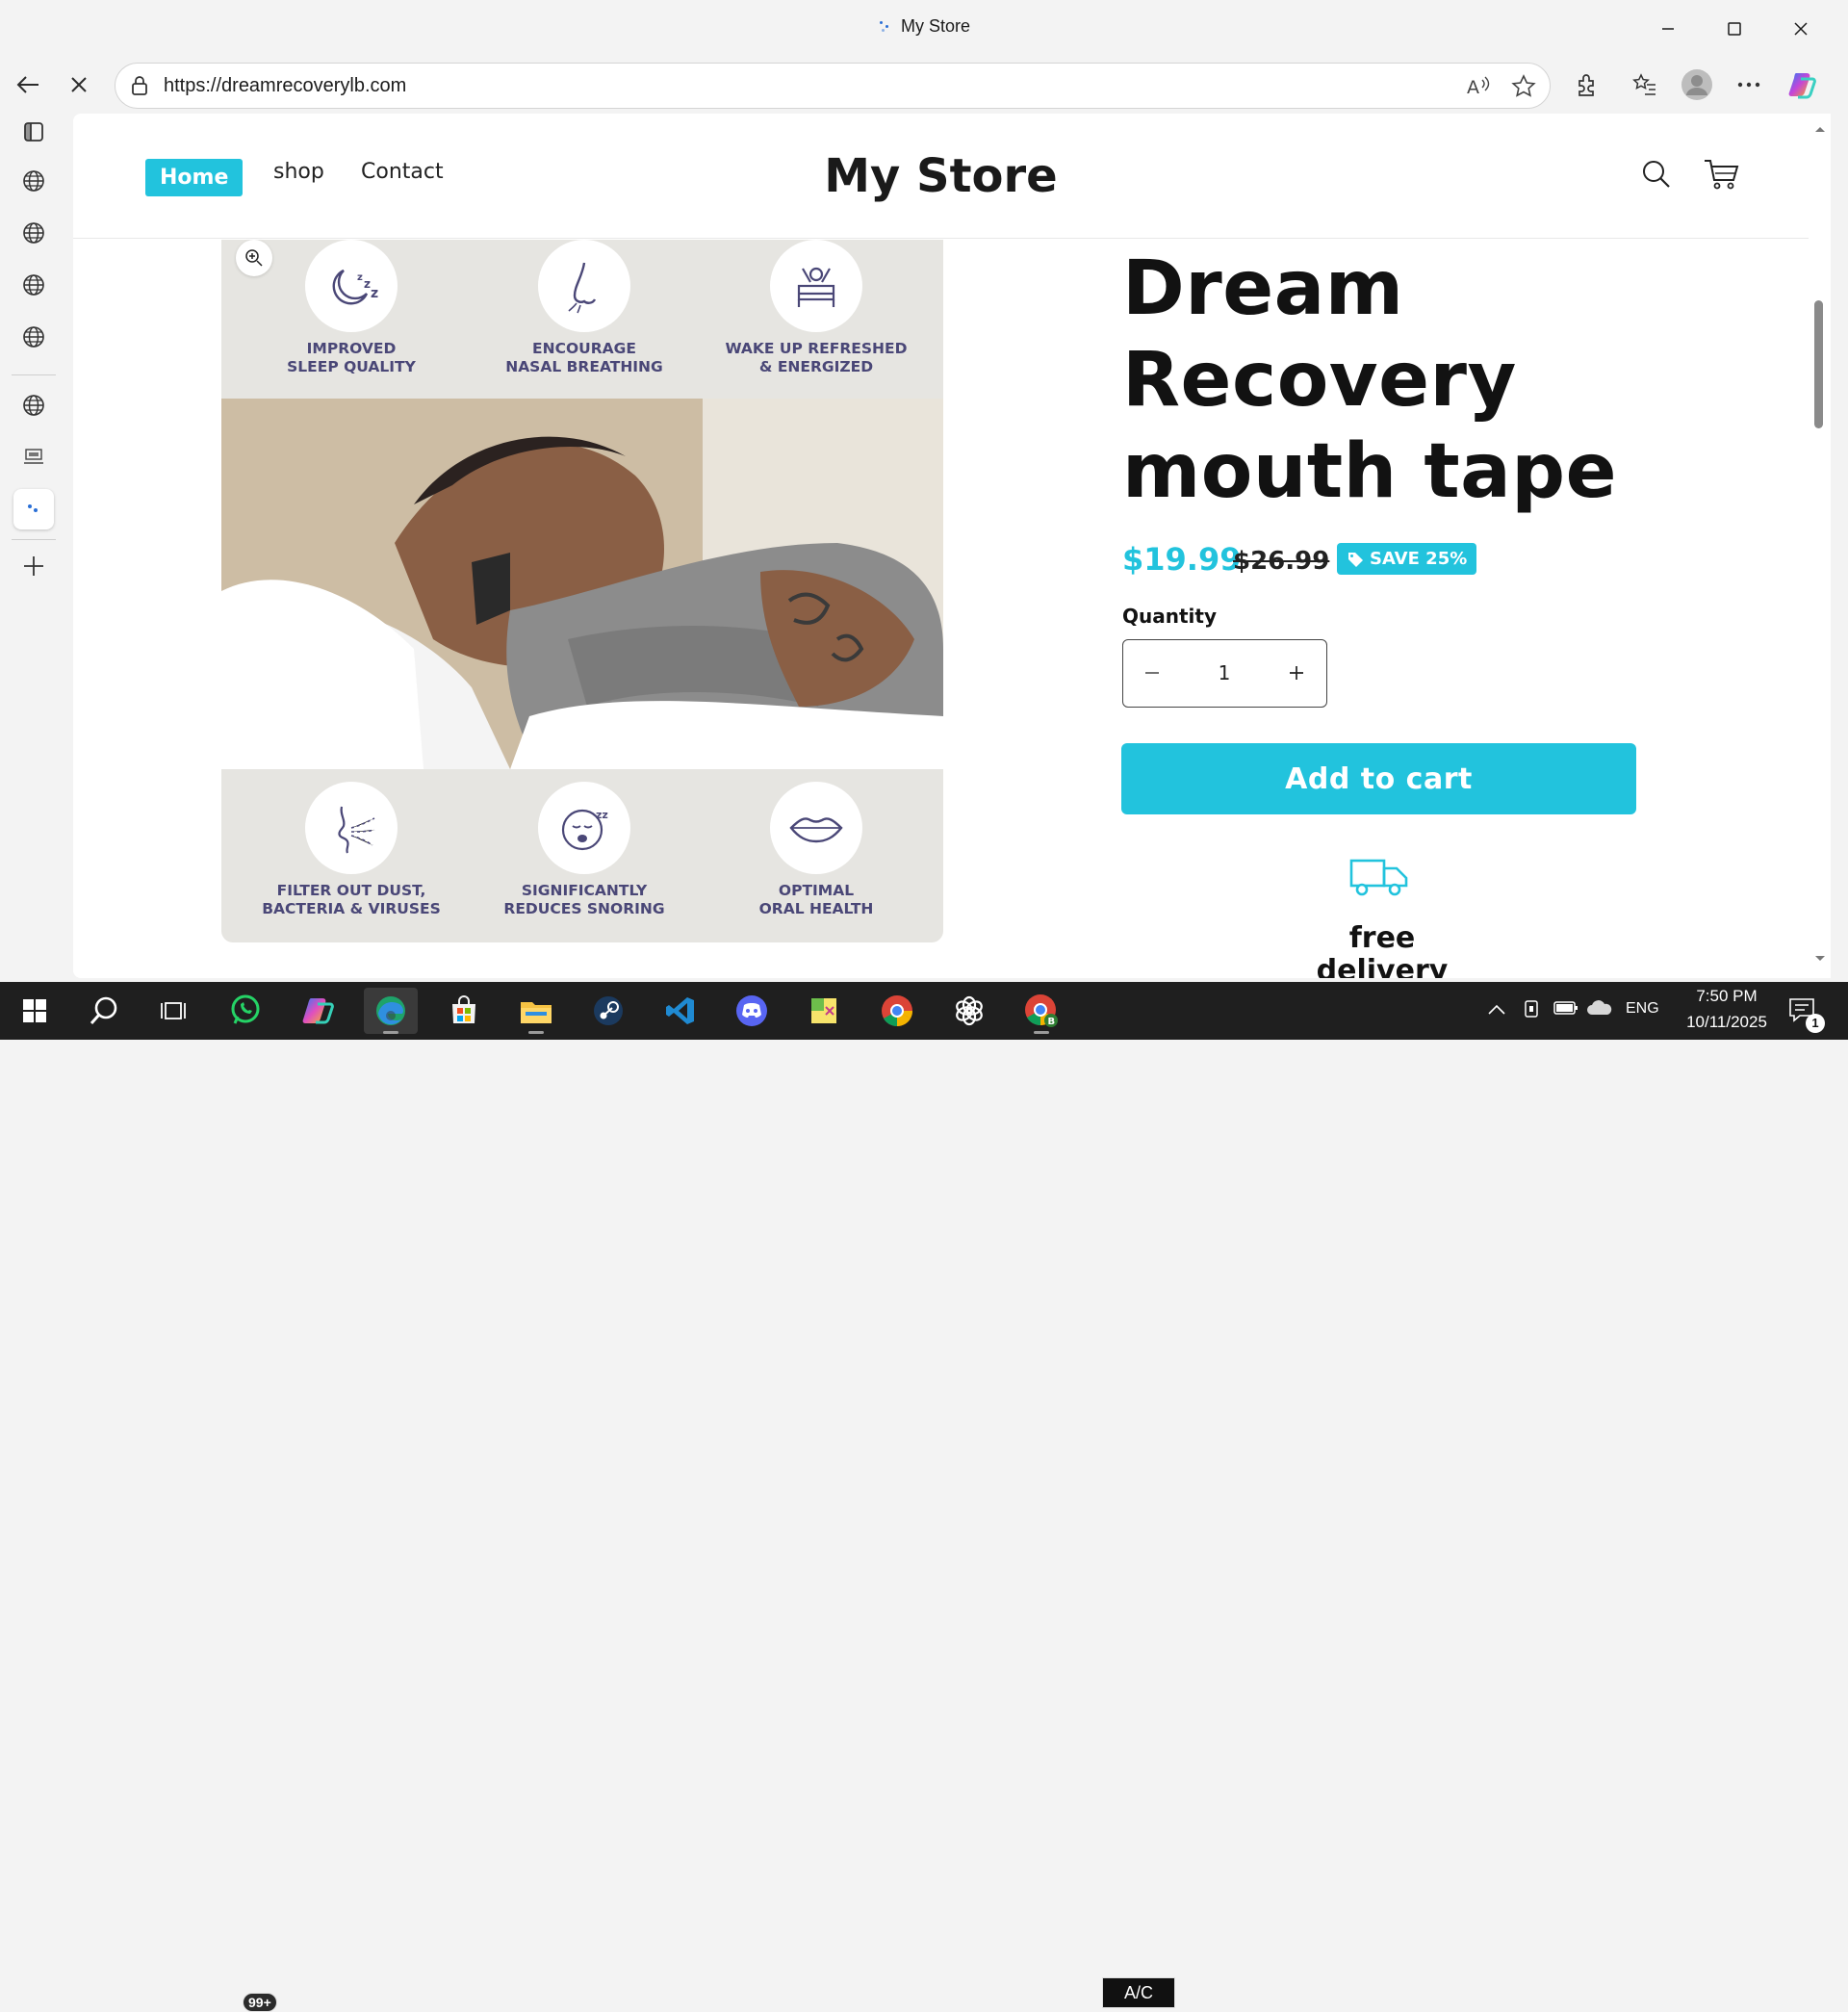 This screenshot has height=2012, width=1848. What do you see at coordinates (816, 828) in the screenshot?
I see `lips-icon` at bounding box center [816, 828].